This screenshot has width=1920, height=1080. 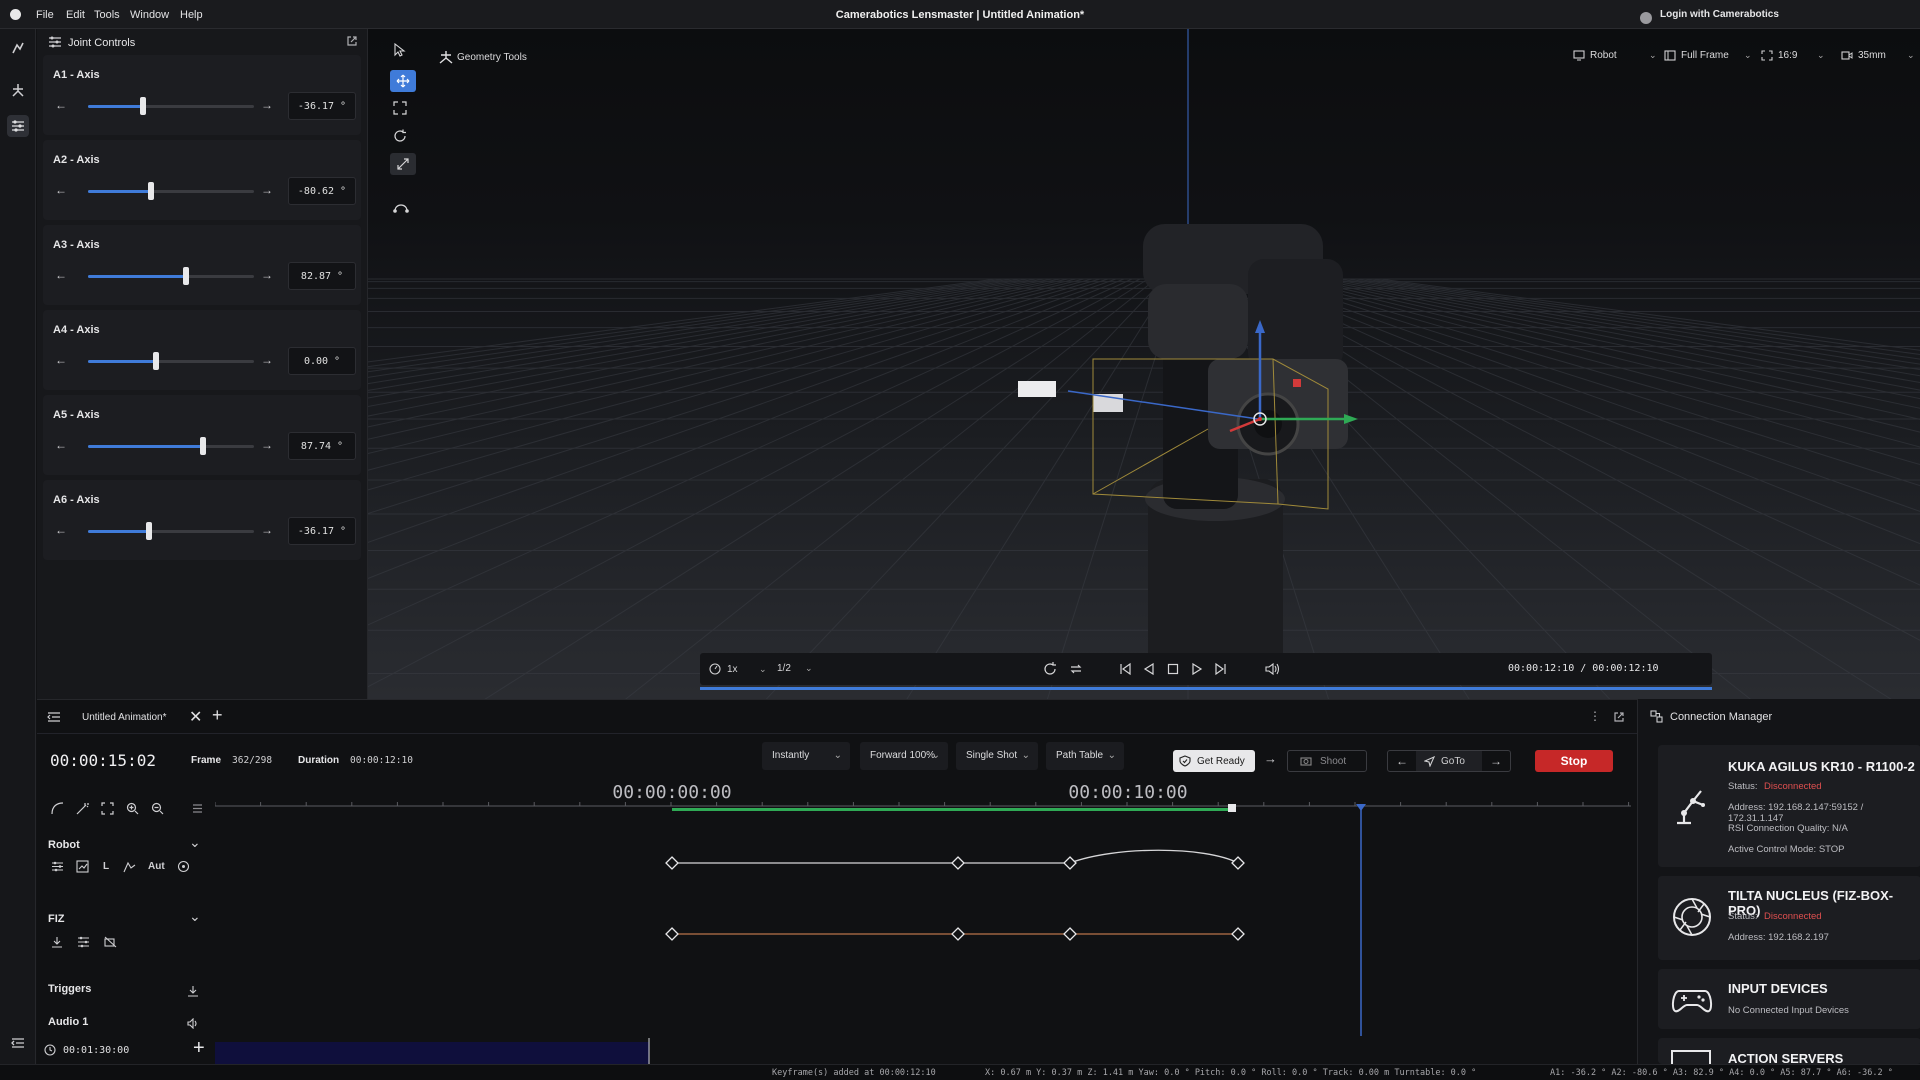 I want to click on goto-next-icon: →, so click(x=1496, y=761).